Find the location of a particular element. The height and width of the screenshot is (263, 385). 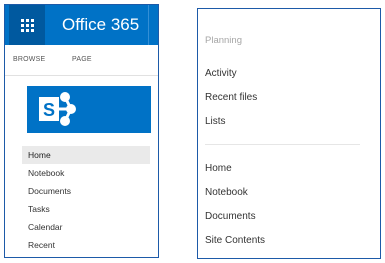

tab-page: PAGE is located at coordinates (82, 59).